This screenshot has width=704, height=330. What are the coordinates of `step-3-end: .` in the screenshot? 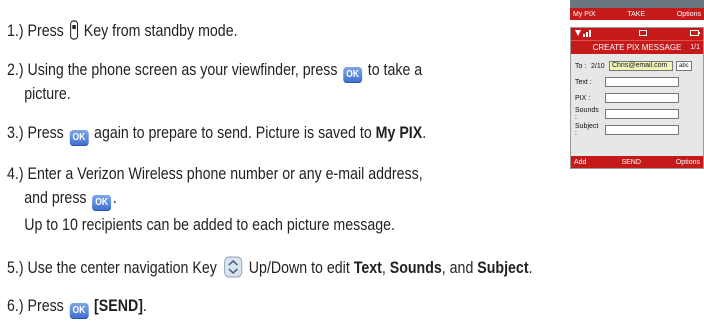 It's located at (424, 133).